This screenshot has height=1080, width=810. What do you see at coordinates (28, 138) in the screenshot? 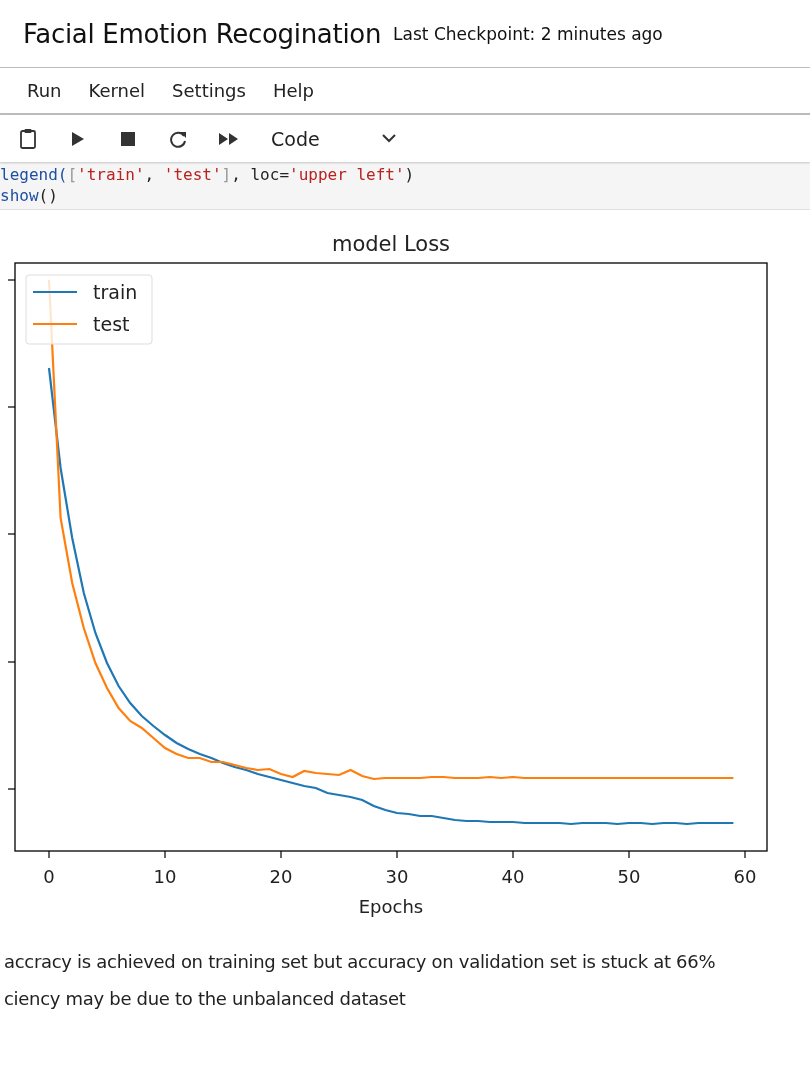
I see `clipboard-icon` at bounding box center [28, 138].